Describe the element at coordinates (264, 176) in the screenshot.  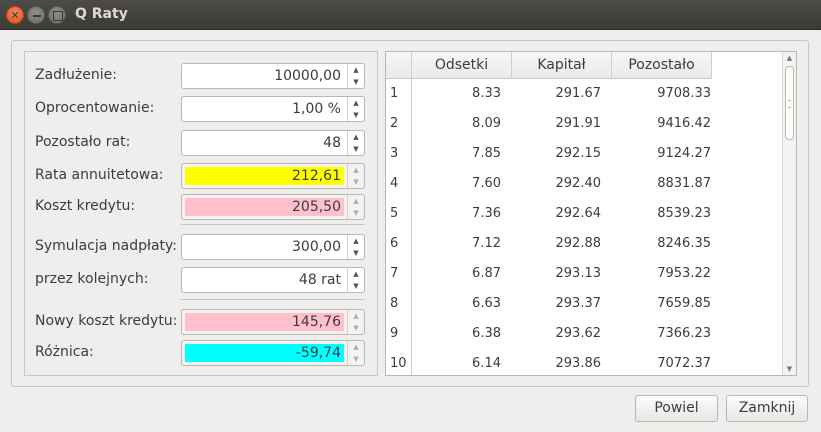
I see `spinbox-value: 212,61` at that location.